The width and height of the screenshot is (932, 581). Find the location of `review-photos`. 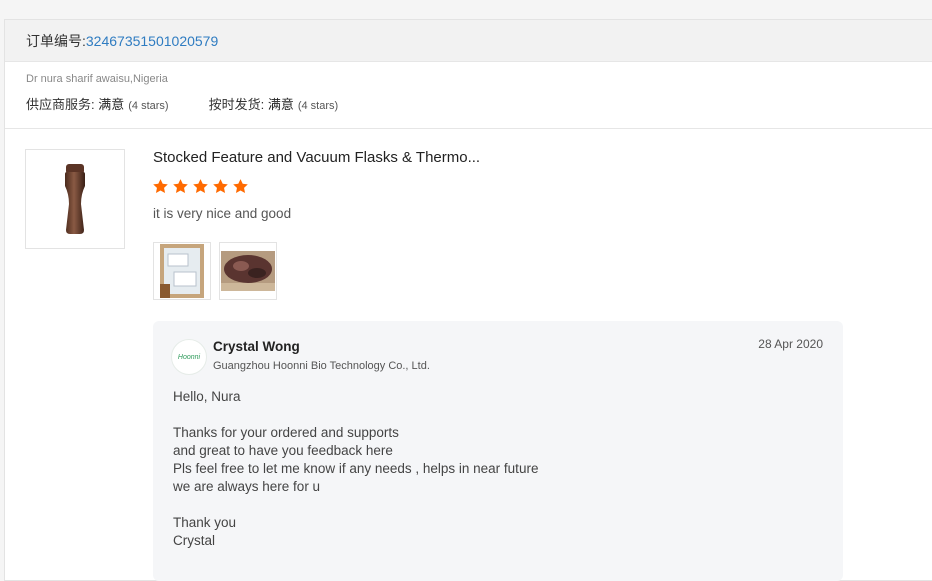

review-photos is located at coordinates (219, 271).